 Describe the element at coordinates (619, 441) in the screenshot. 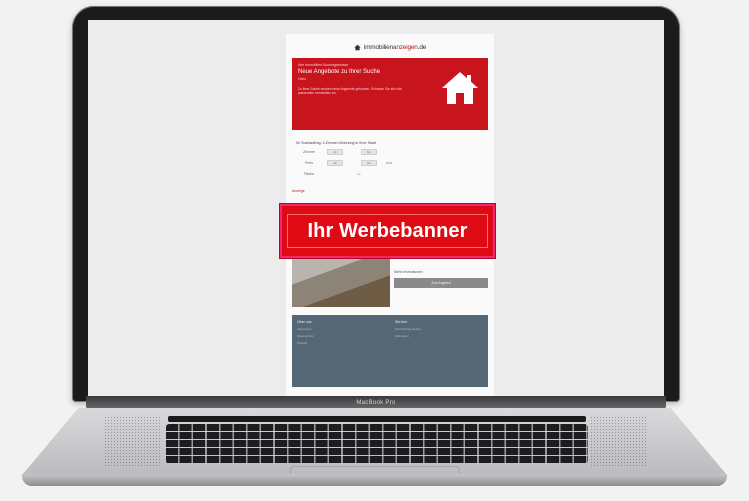

I see `speaker-grille-right` at that location.